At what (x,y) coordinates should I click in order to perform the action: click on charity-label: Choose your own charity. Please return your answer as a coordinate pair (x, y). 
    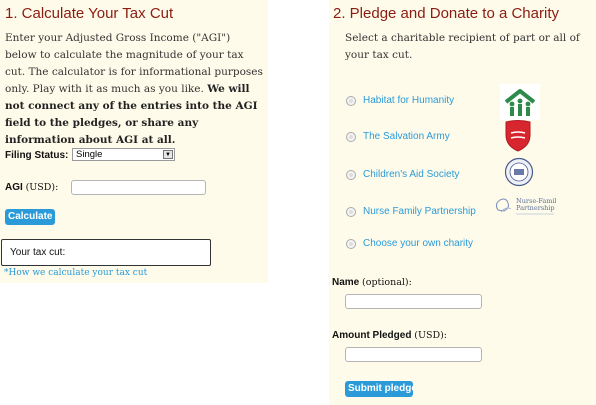
    Looking at the image, I should click on (418, 243).